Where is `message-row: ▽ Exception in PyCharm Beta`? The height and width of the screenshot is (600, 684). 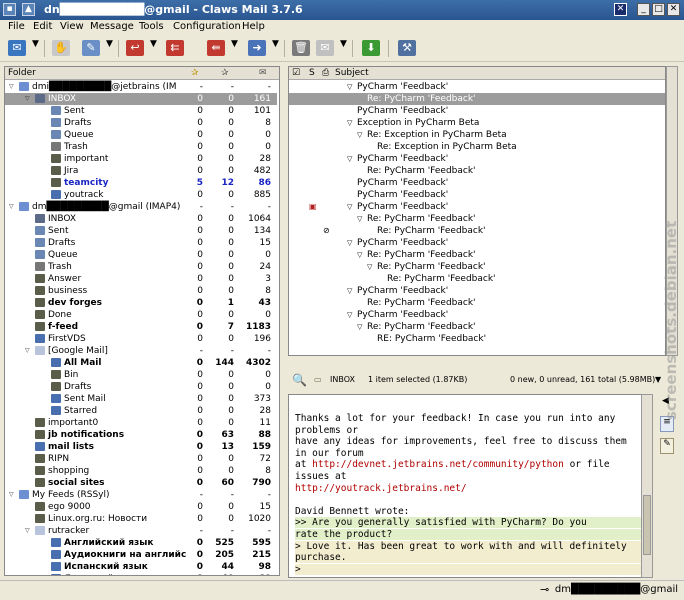
message-row: ▽ Exception in PyCharm Beta is located at coordinates (477, 123).